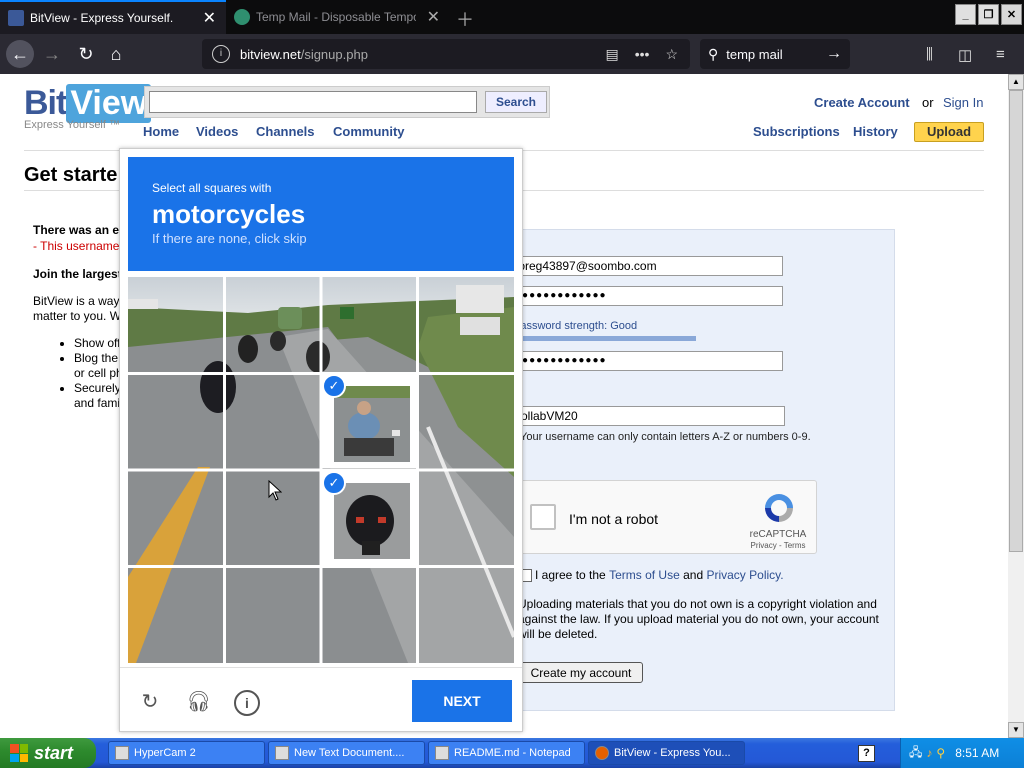 This screenshot has height=768, width=1024. What do you see at coordinates (48, 753) in the screenshot?
I see `start-button: start` at bounding box center [48, 753].